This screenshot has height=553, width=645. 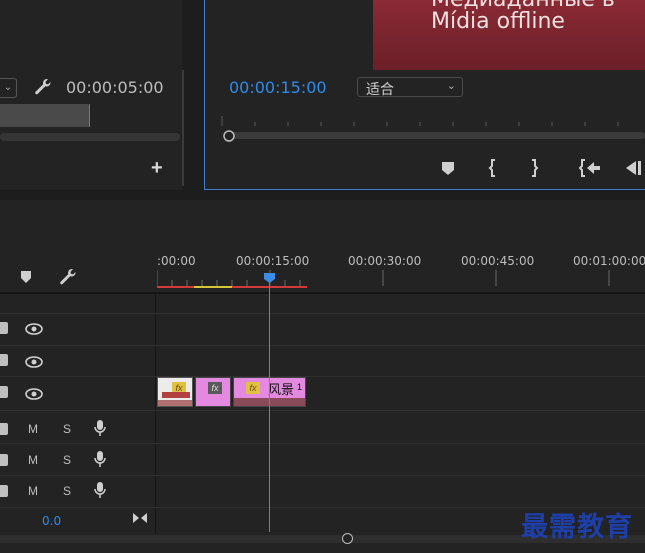 What do you see at coordinates (175, 403) in the screenshot?
I see `clip-bottom-bar` at bounding box center [175, 403].